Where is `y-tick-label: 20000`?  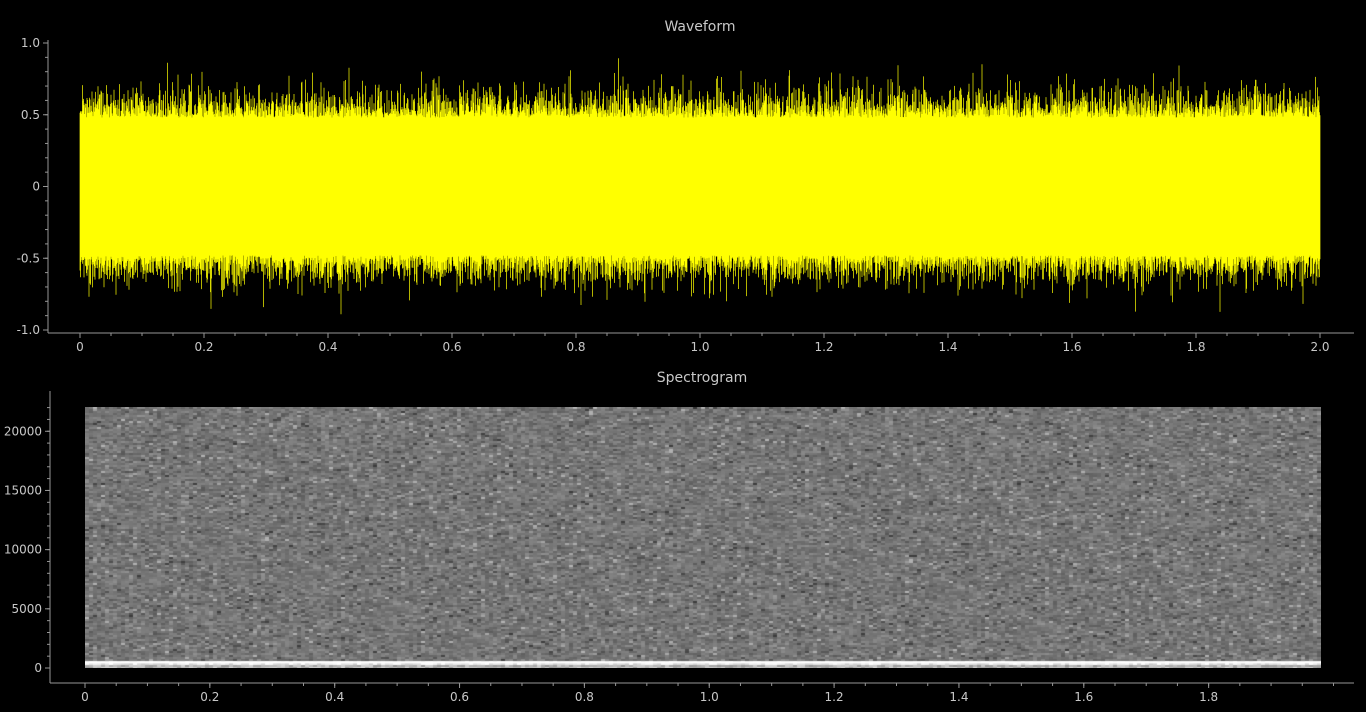 y-tick-label: 20000 is located at coordinates (23, 431).